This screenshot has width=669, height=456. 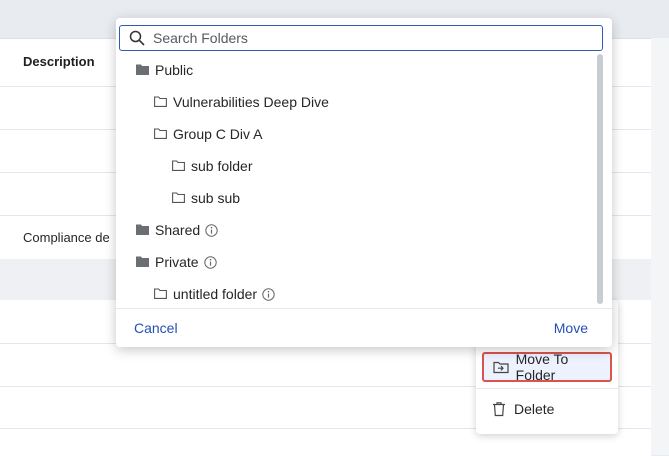 I want to click on folder-tree-item: Group C Div A, so click(x=208, y=134).